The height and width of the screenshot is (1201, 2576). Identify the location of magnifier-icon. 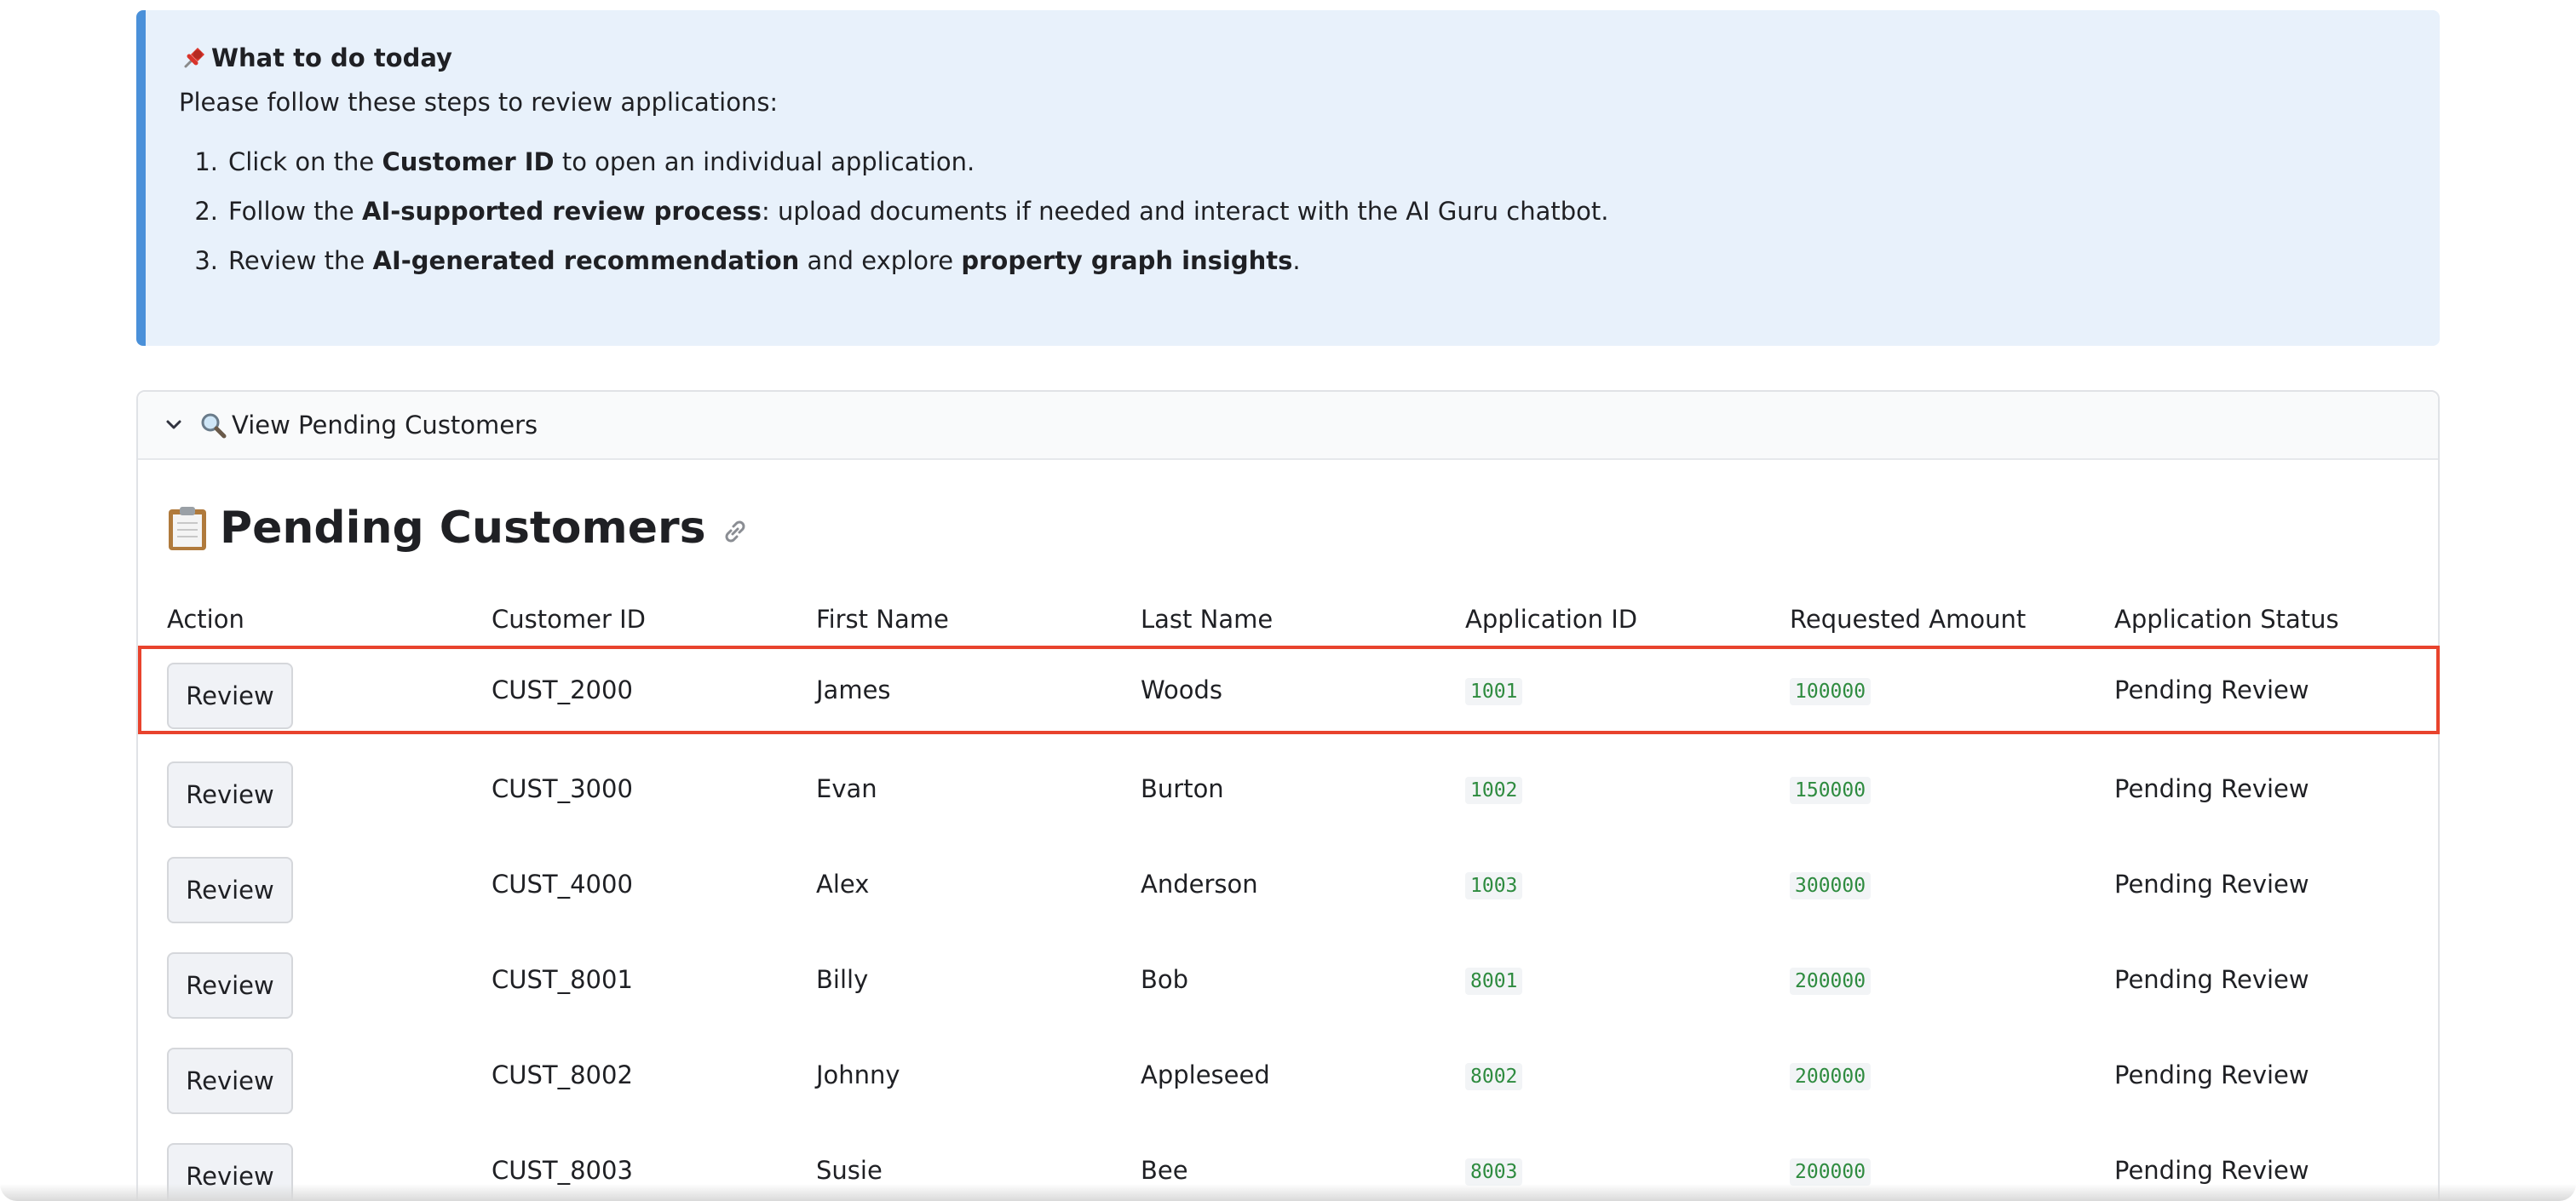
(214, 426).